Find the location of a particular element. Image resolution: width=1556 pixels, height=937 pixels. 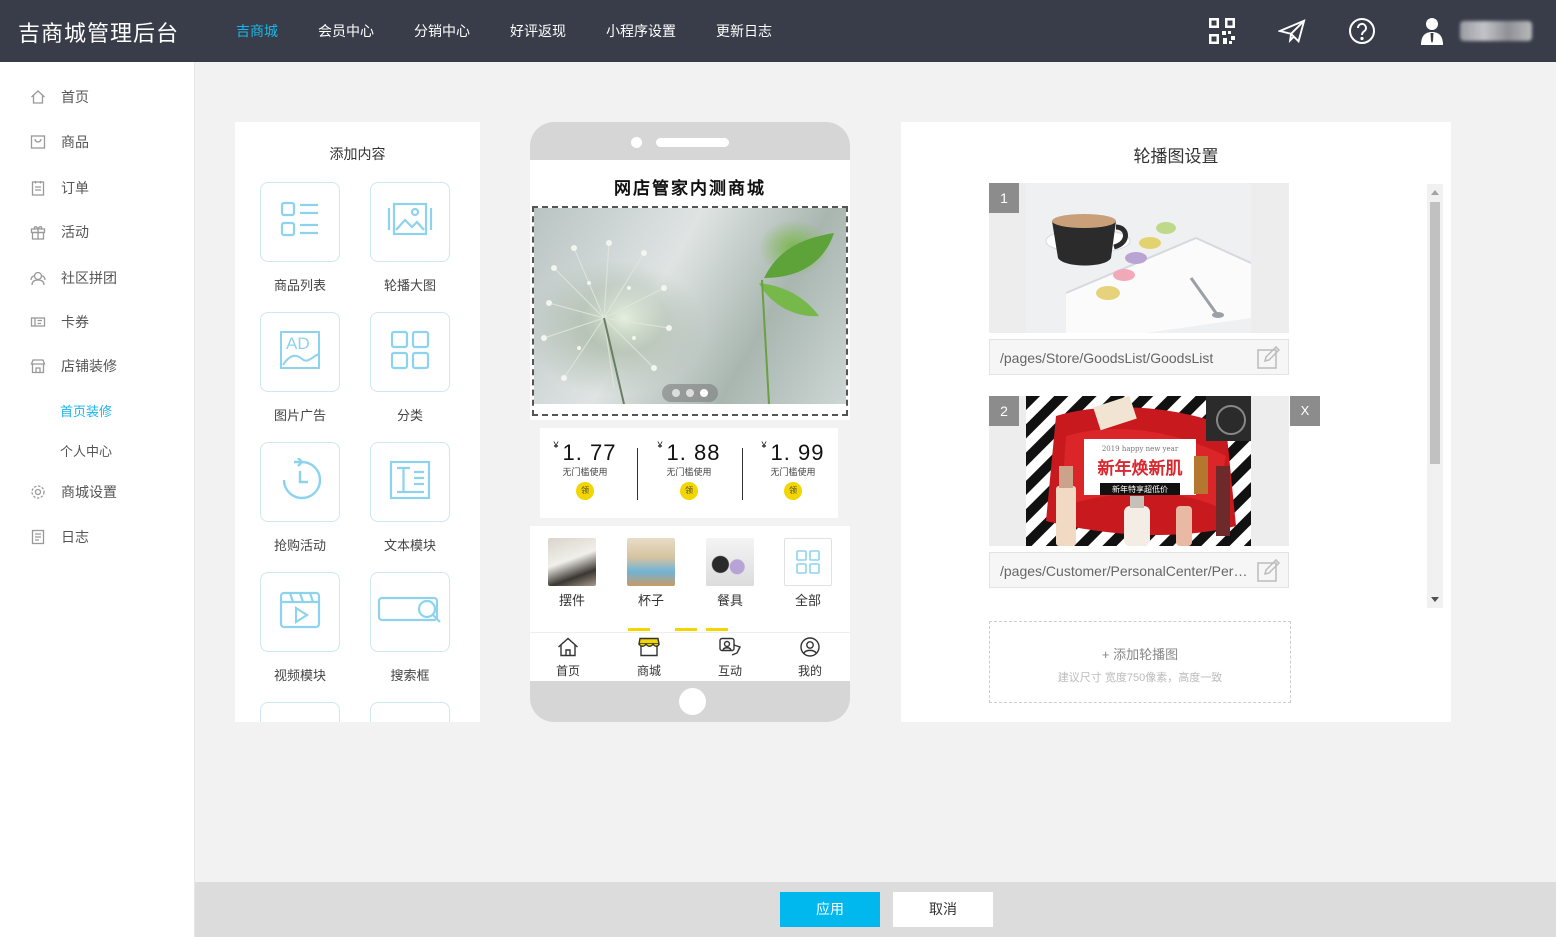

tab-home: 首页 is located at coordinates (568, 658).